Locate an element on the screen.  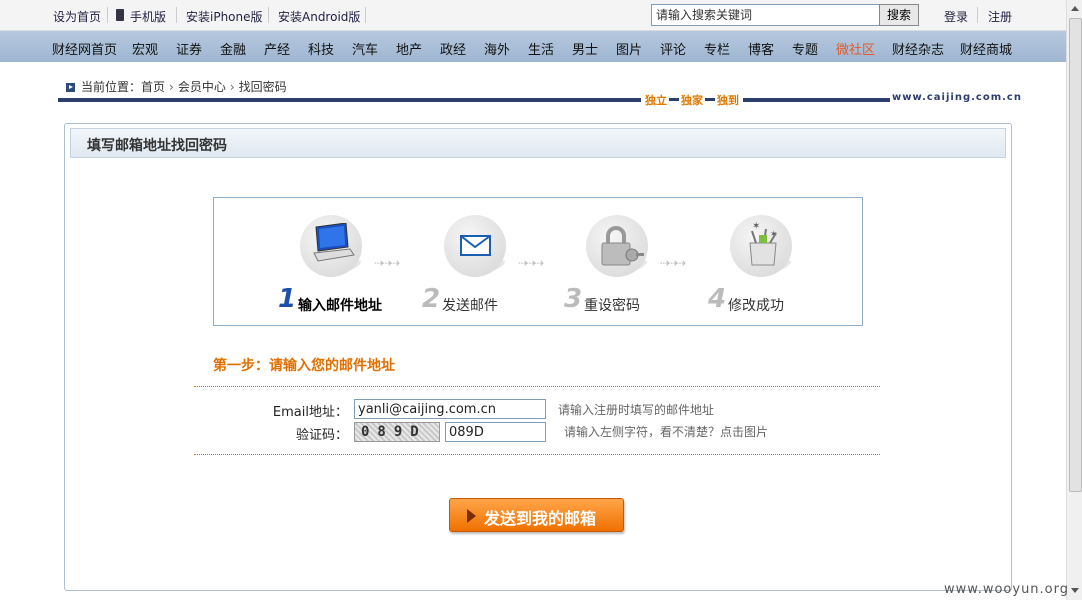
play-icon is located at coordinates (471, 516).